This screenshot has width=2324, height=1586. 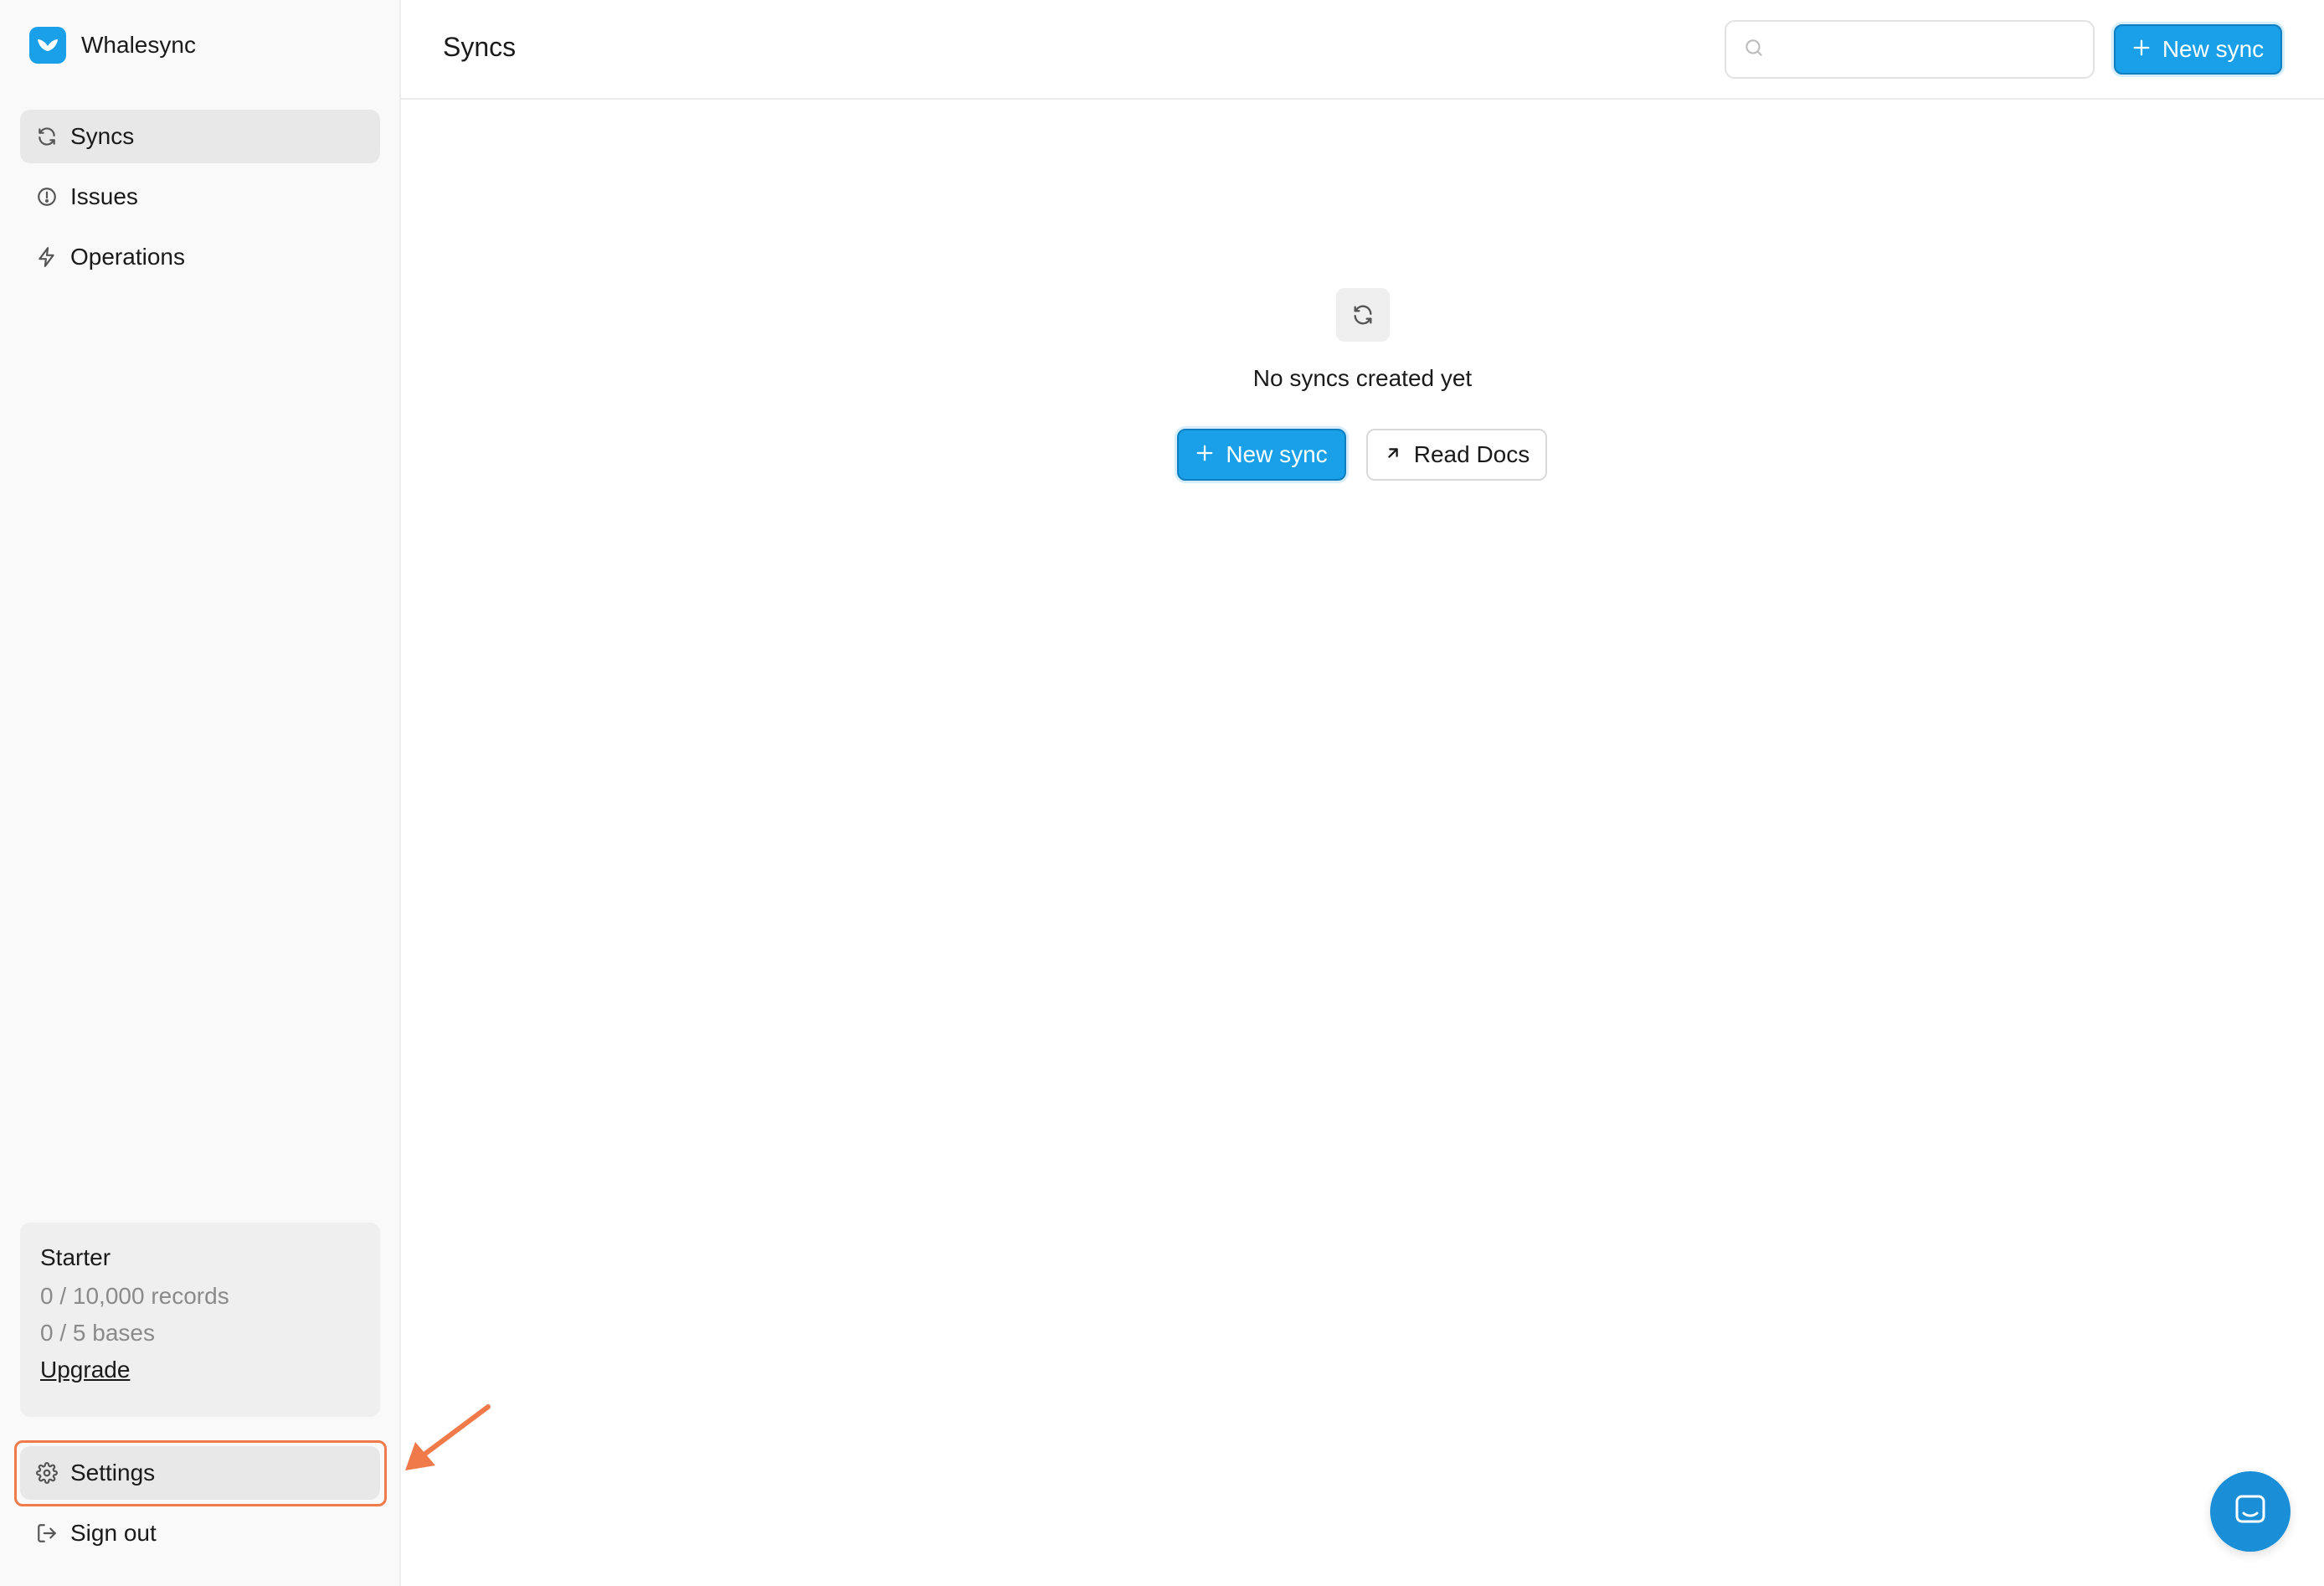 I want to click on sidebar-bottom-nav: Settings Sign out, so click(x=200, y=1506).